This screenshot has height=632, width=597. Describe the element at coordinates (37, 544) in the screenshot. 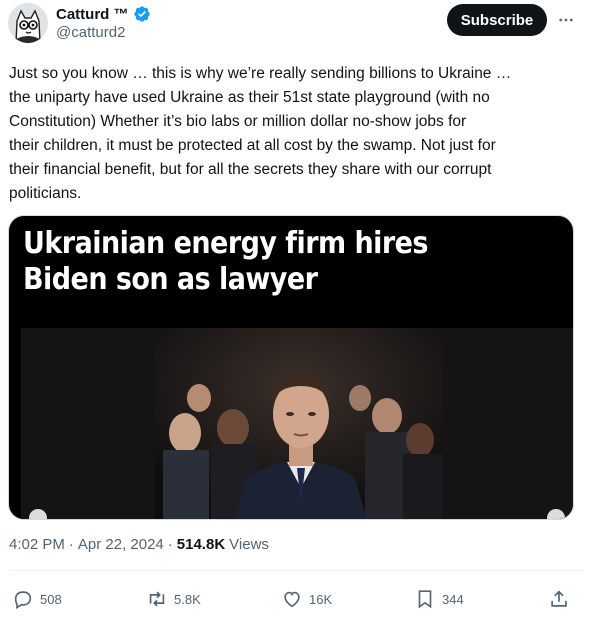

I see `tweet-time: 4:02 PM` at that location.